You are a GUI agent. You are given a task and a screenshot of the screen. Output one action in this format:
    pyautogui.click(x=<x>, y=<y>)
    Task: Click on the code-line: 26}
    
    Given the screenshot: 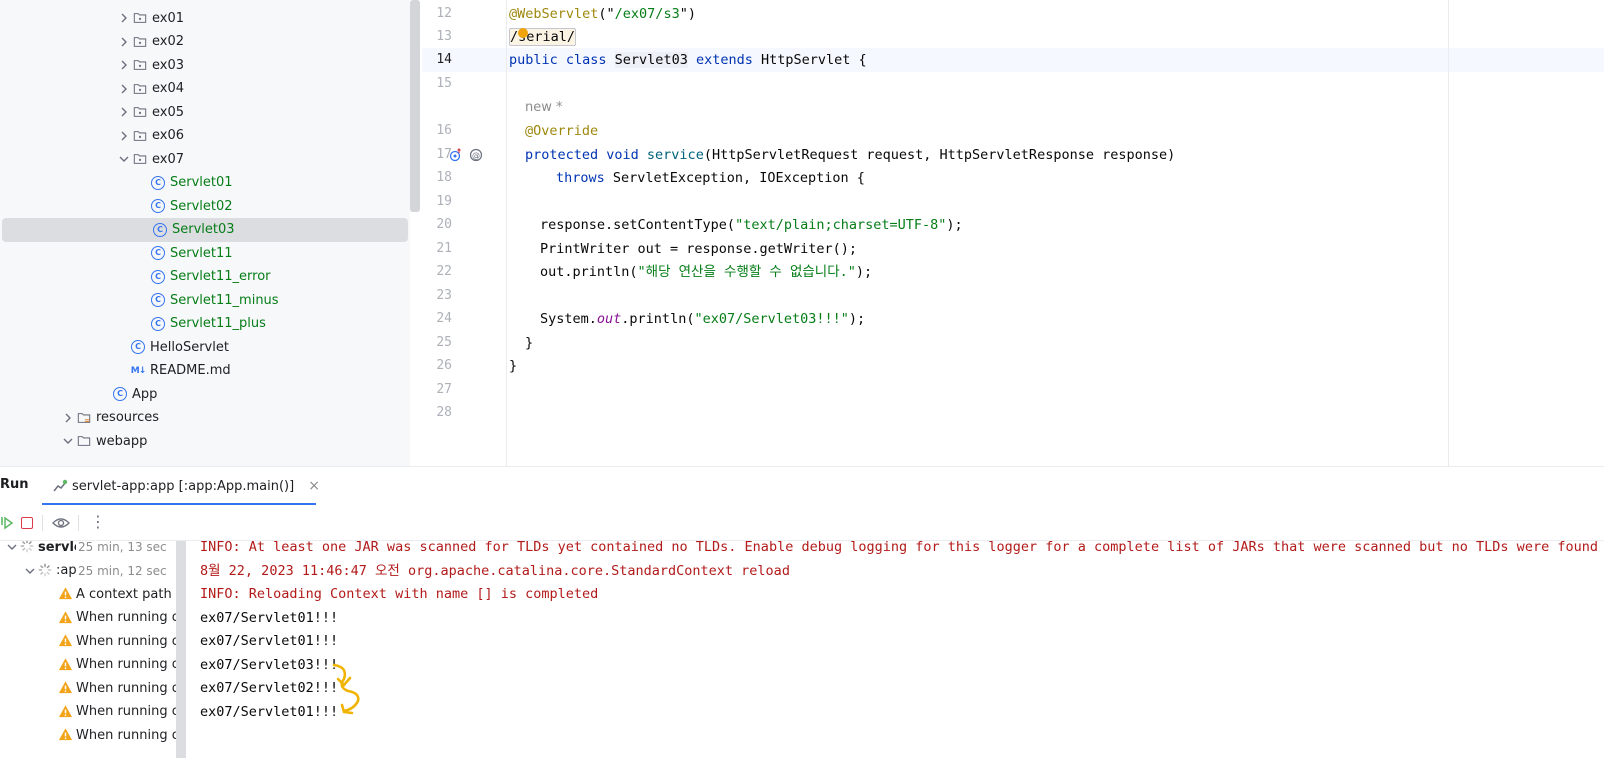 What is the action you would take?
    pyautogui.click(x=1013, y=366)
    